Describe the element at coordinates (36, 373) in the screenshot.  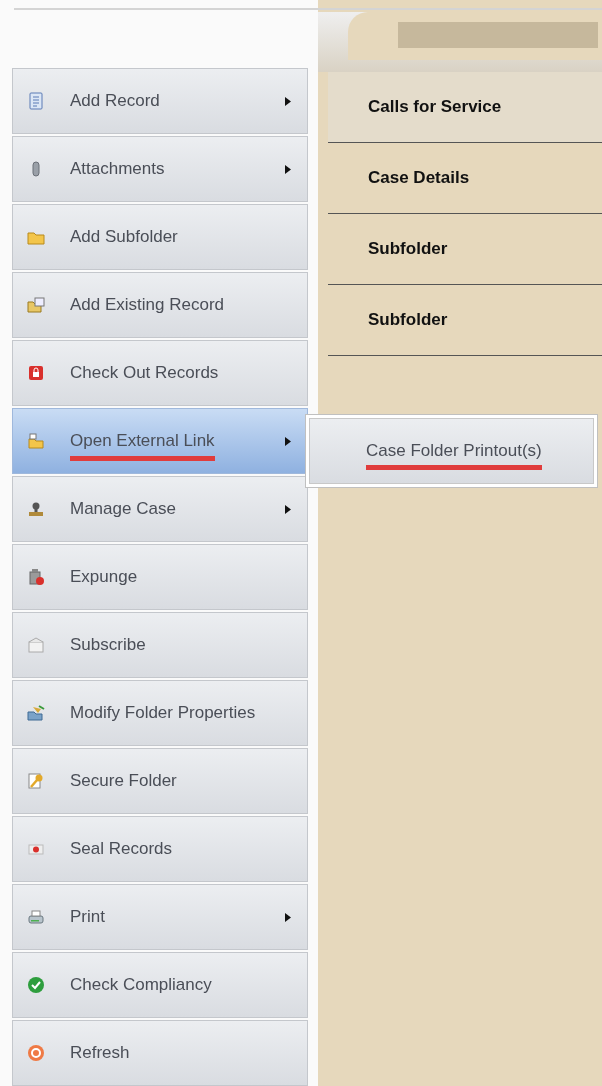
I see `lock-icon` at that location.